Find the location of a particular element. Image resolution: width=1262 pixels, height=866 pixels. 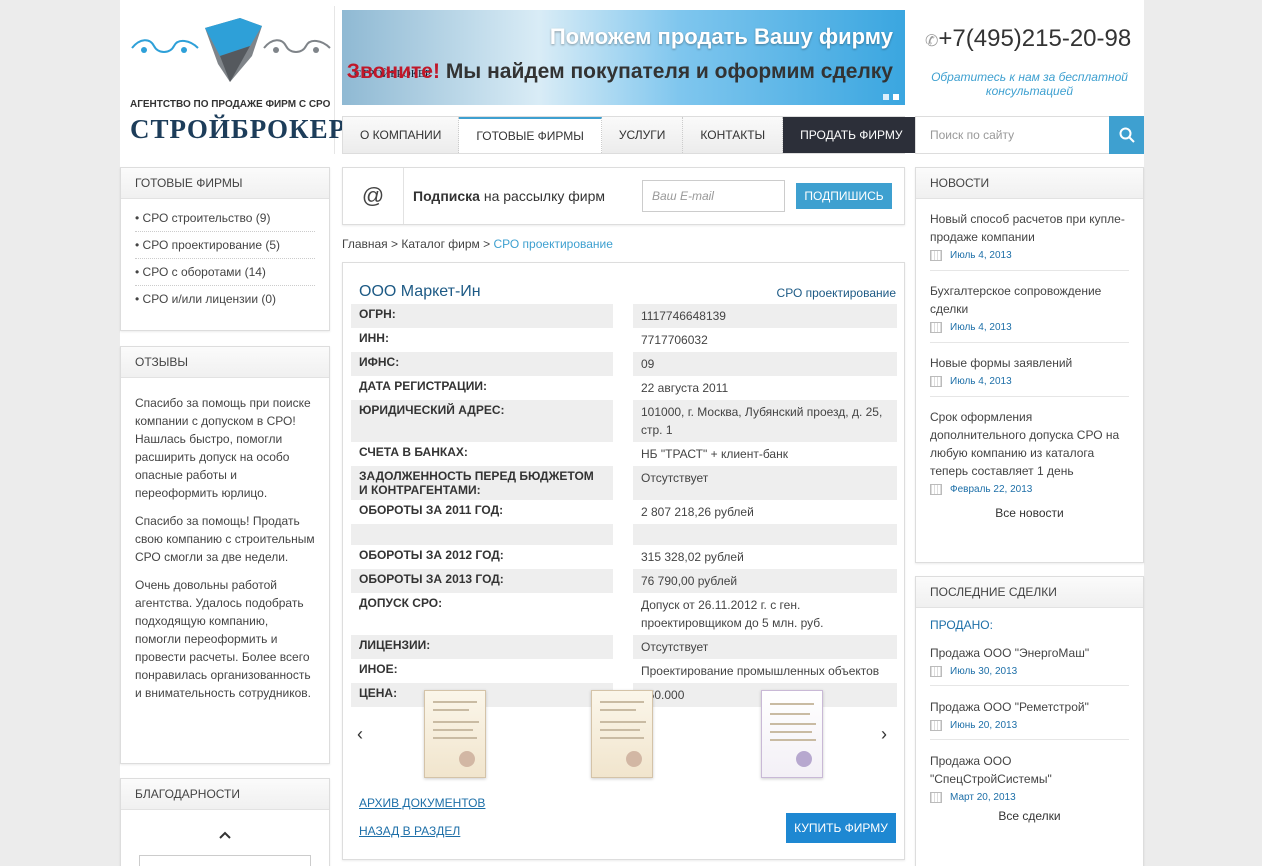

banner-pager is located at coordinates (891, 97).